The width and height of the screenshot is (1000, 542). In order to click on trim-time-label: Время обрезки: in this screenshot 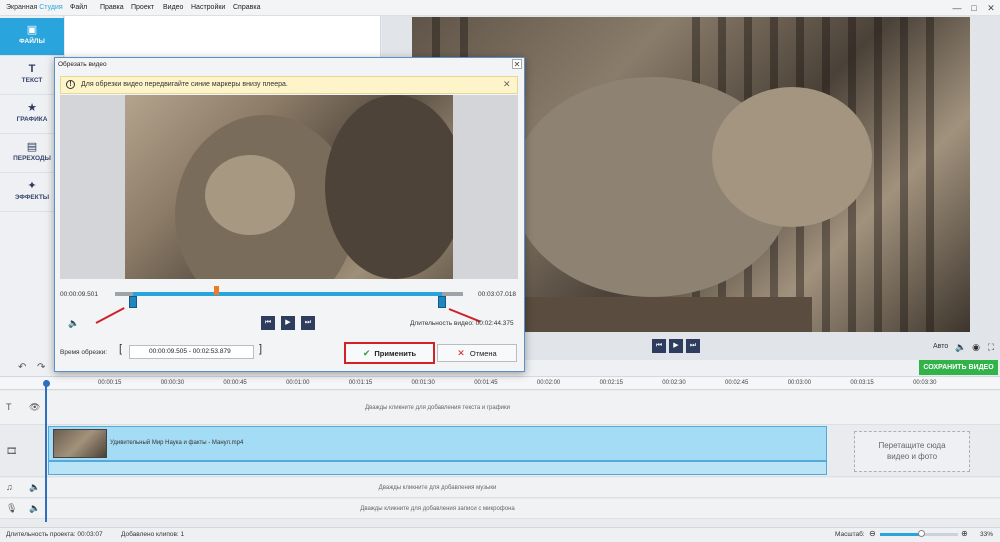, I will do `click(84, 352)`.